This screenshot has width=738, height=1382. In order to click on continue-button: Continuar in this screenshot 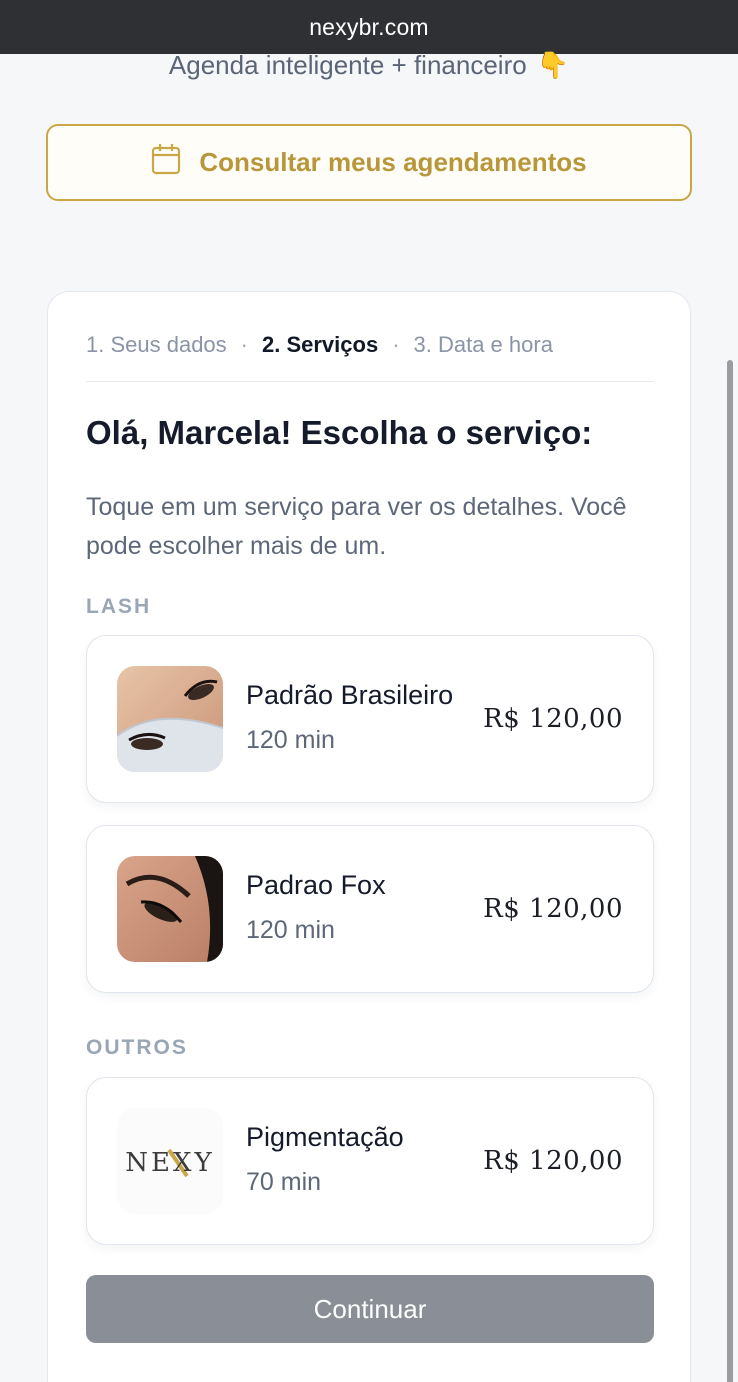, I will do `click(370, 1309)`.